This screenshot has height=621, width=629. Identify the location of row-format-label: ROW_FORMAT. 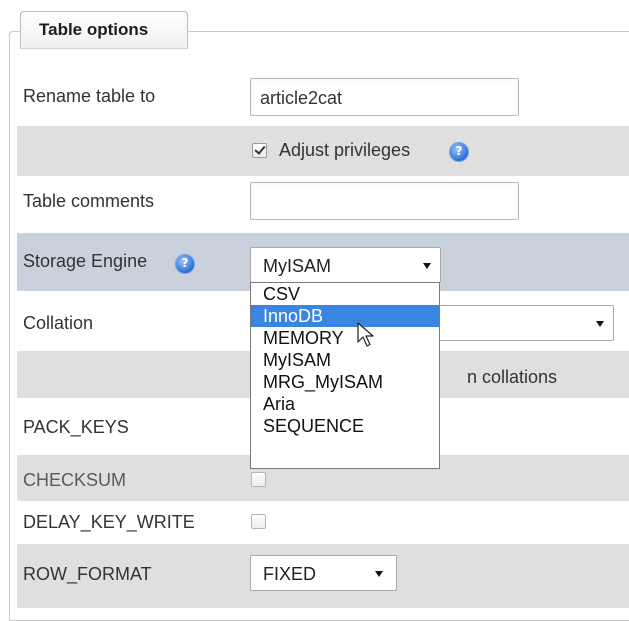
(87, 574).